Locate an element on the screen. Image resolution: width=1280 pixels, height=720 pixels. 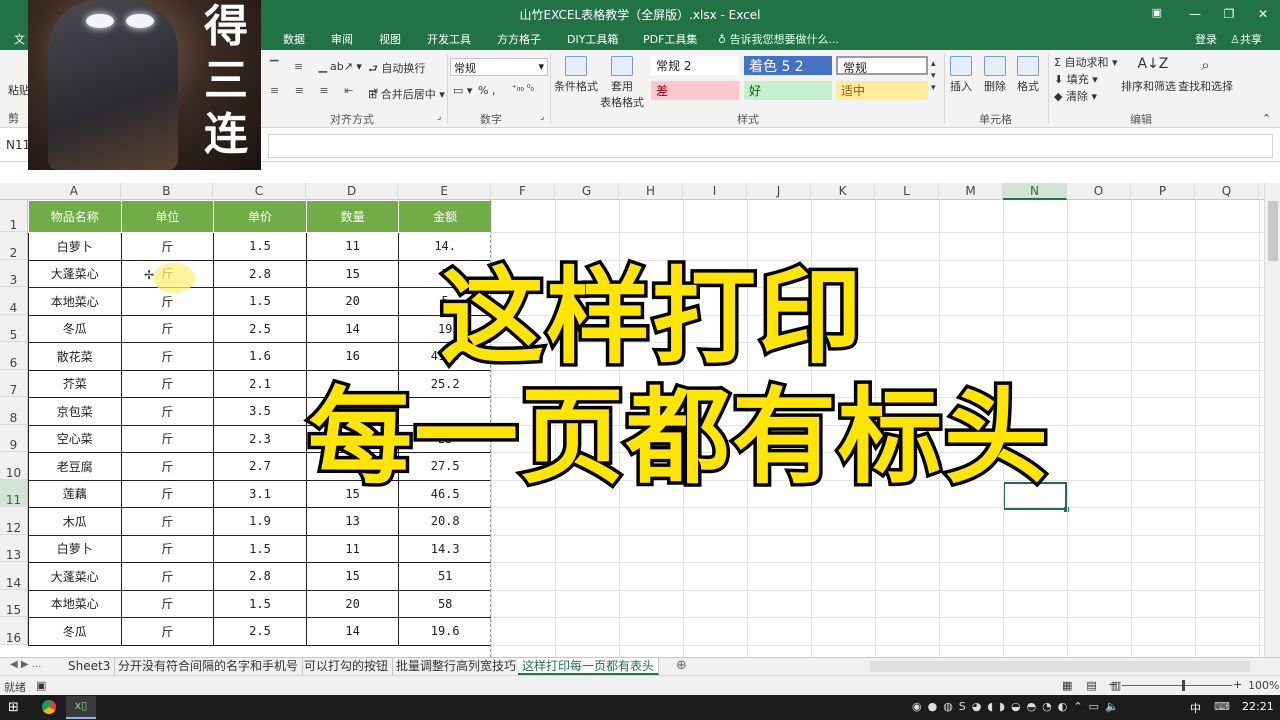
tab-fangfang: 方方格子 is located at coordinates (519, 39).